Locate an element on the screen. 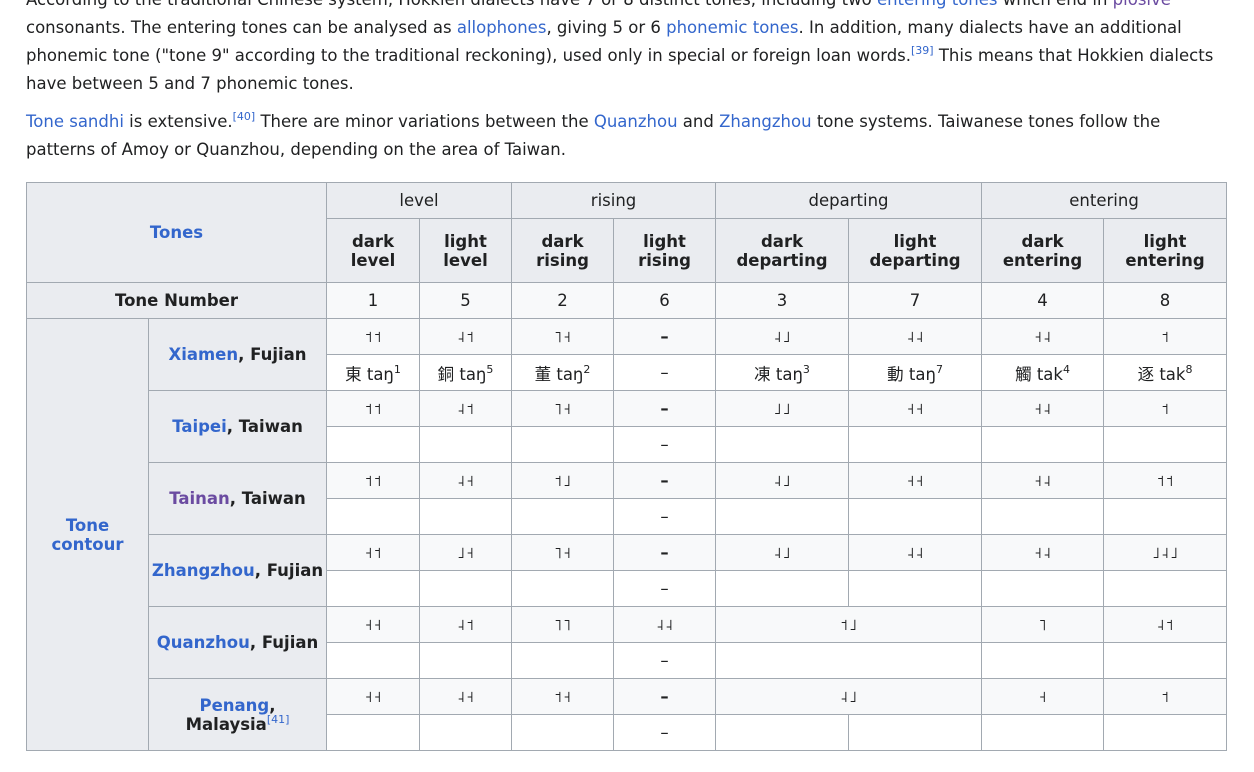 The height and width of the screenshot is (772, 1254). tone-number-cell: 6 is located at coordinates (665, 300).